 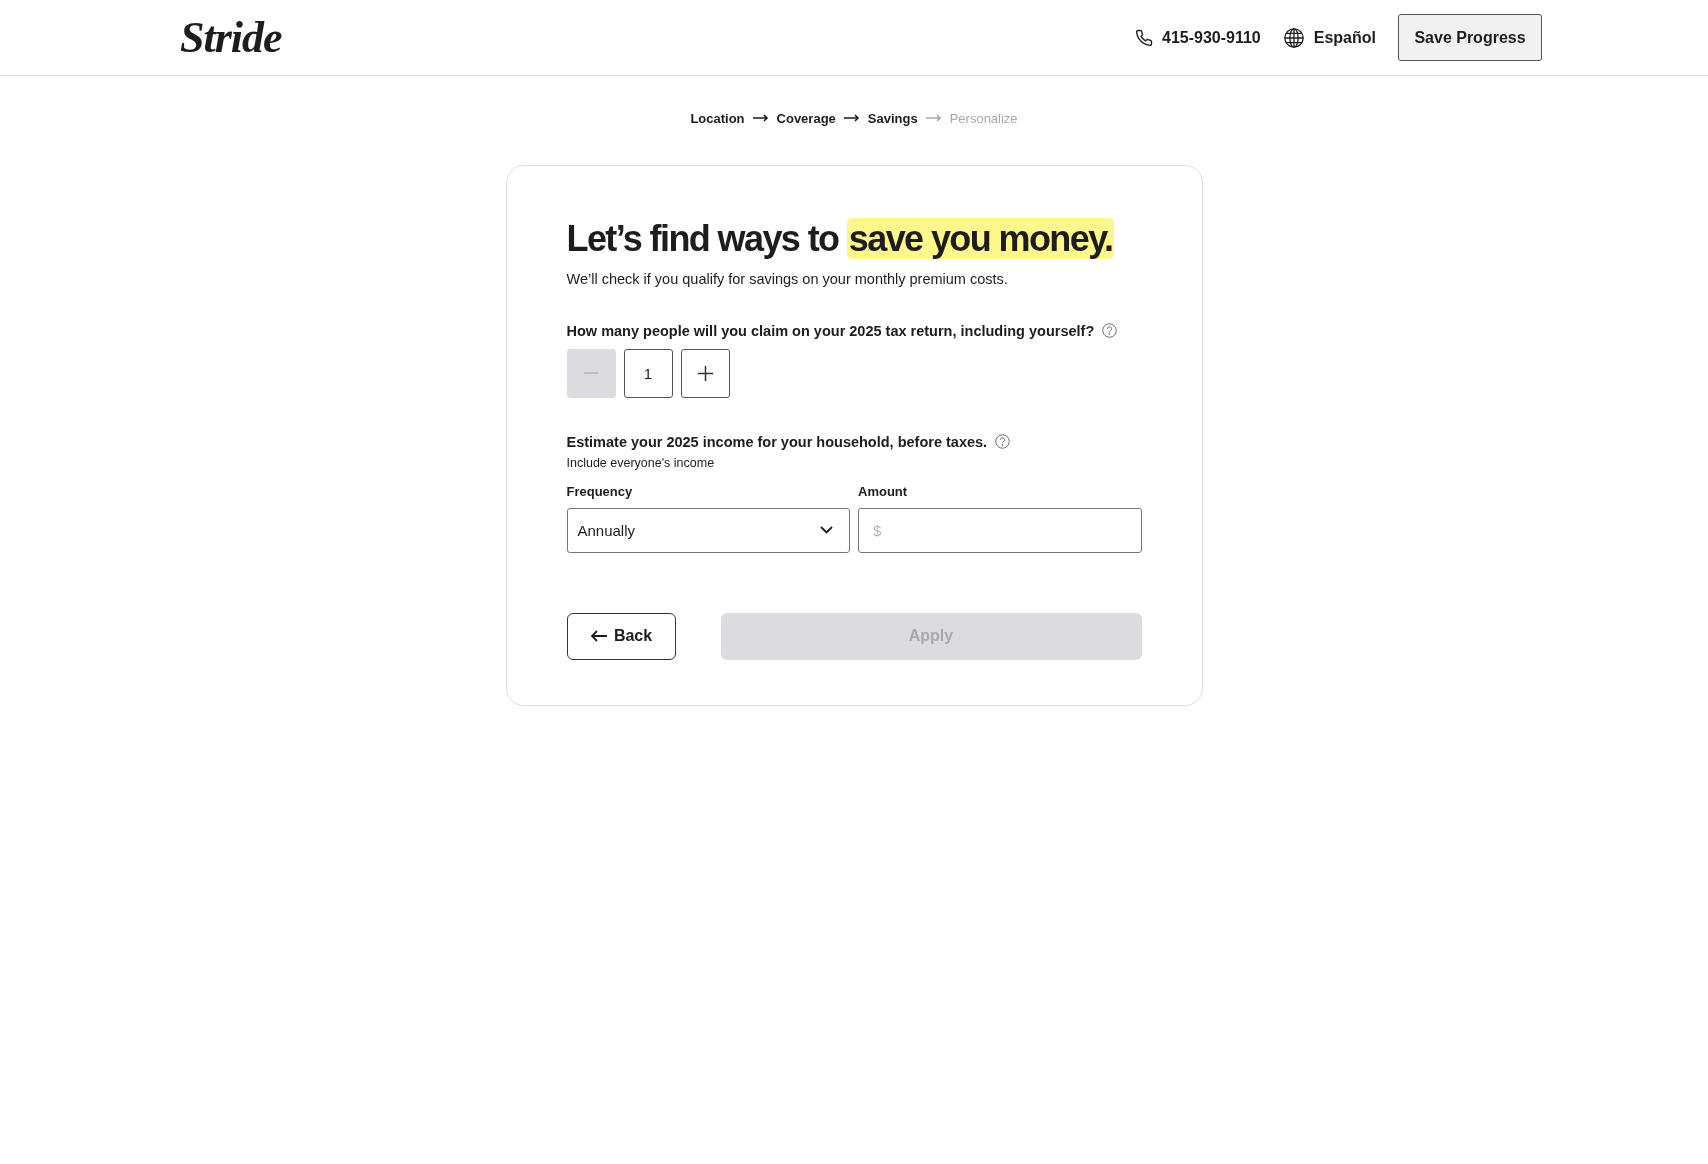 What do you see at coordinates (621, 636) in the screenshot?
I see `back-button: Back` at bounding box center [621, 636].